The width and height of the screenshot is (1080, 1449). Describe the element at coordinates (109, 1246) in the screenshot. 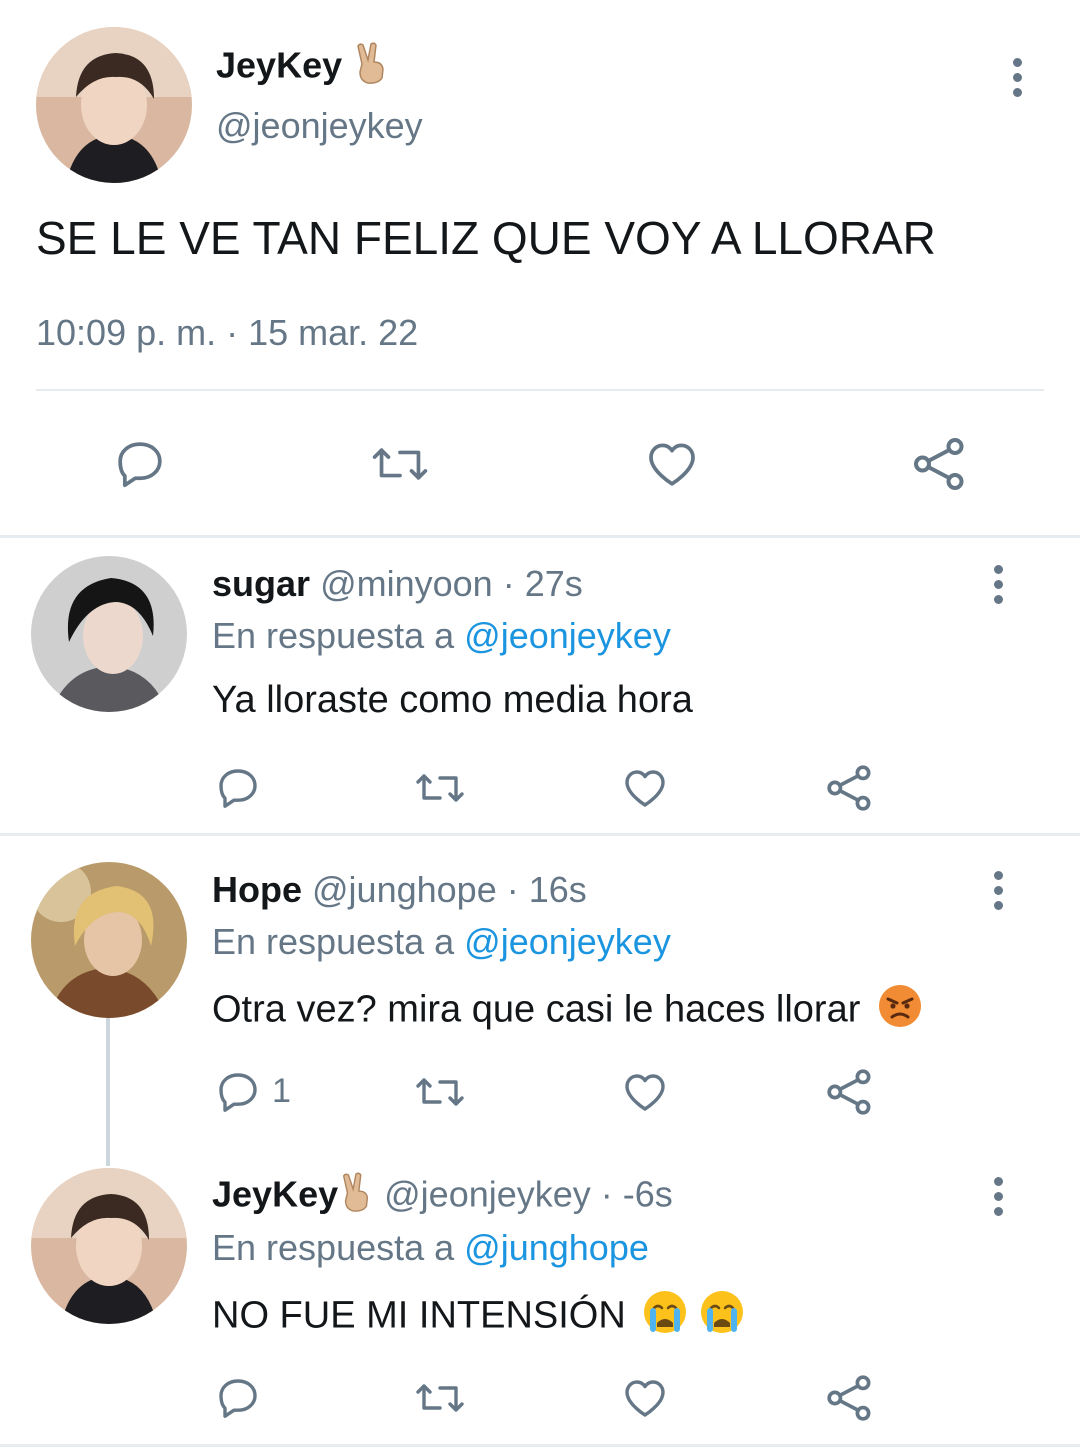

I see `reply-avatar-jeykey` at that location.